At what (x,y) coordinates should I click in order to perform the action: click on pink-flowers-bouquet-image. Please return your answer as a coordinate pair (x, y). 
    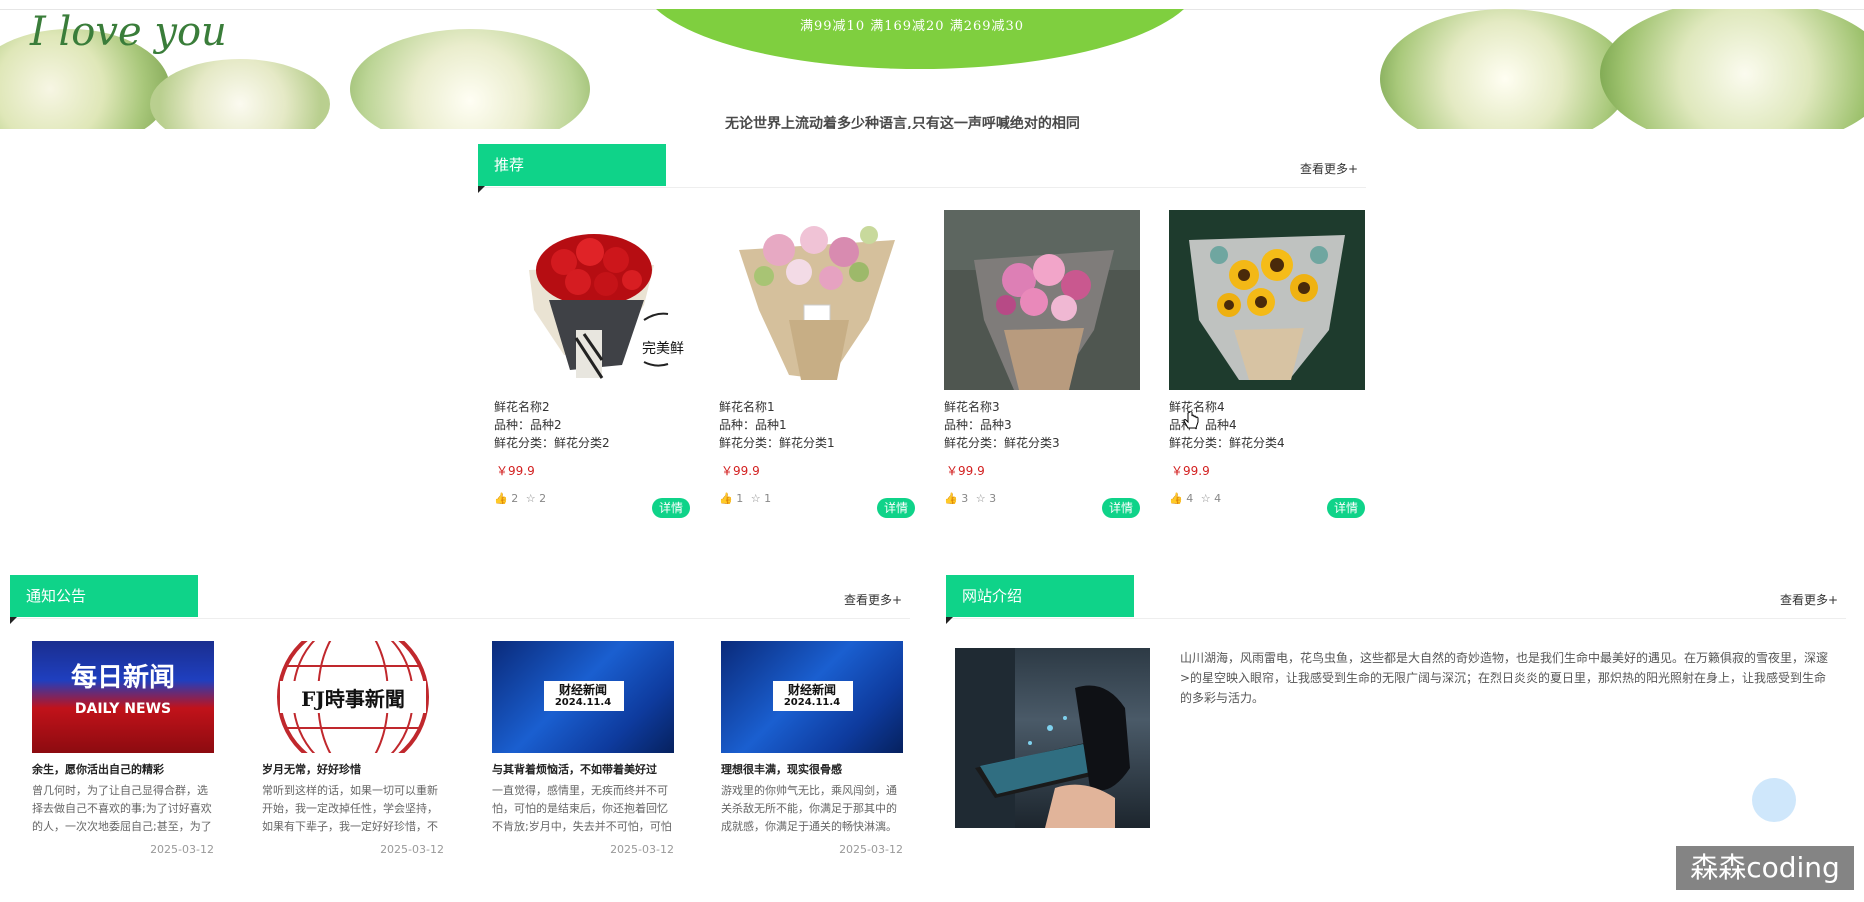
    Looking at the image, I should click on (1042, 300).